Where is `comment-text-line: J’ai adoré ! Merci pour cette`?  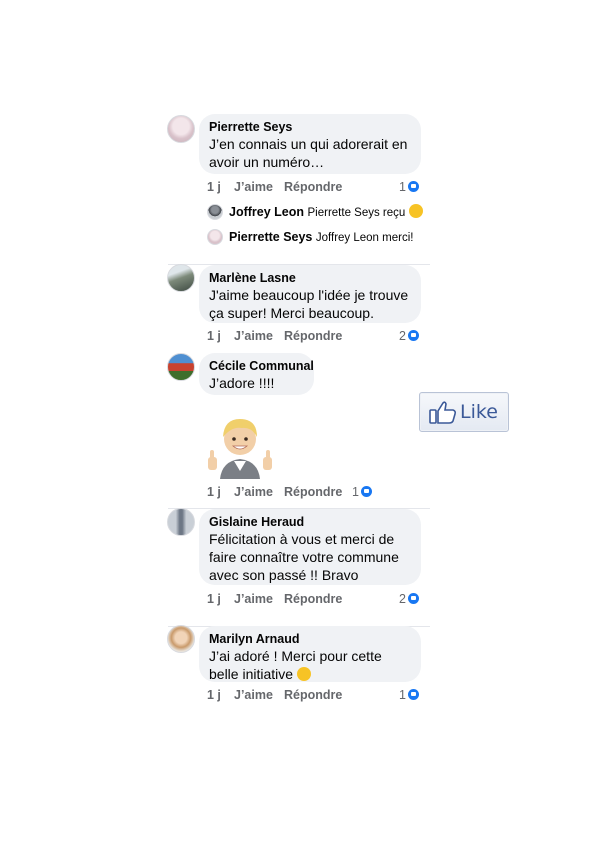 comment-text-line: J’ai adoré ! Merci pour cette is located at coordinates (295, 656).